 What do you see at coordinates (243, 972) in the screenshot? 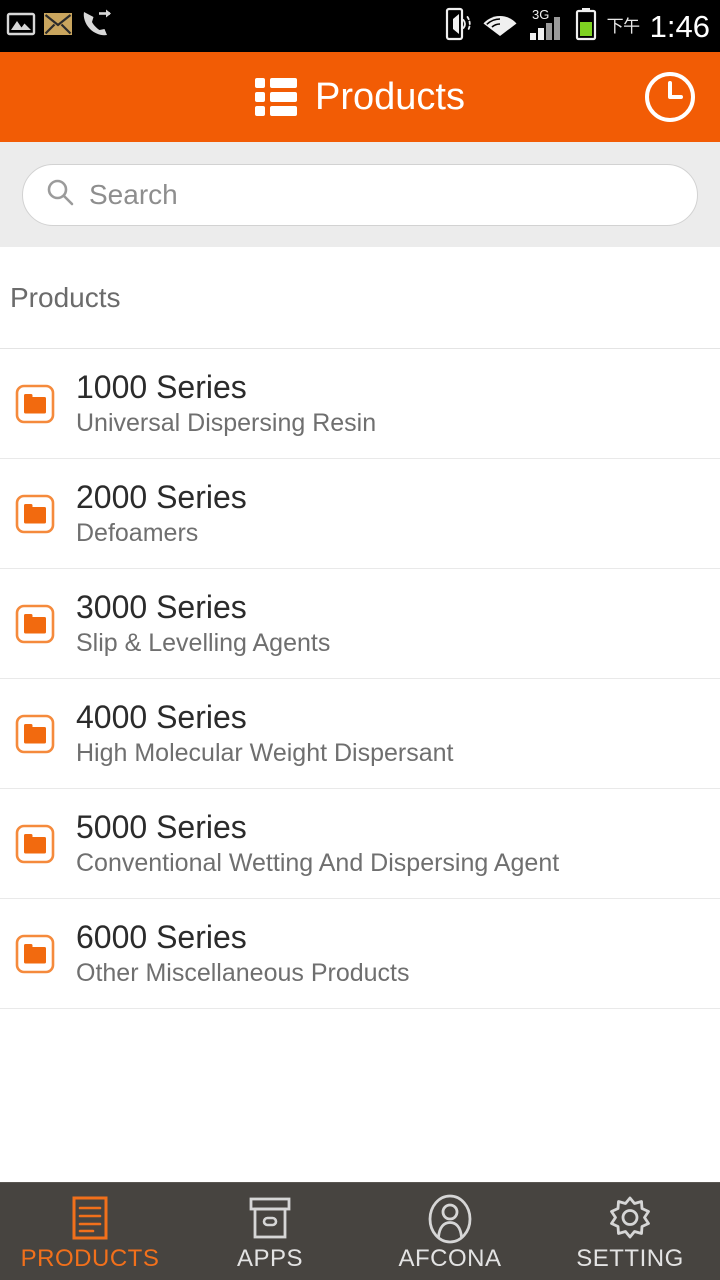
I see `list-item-subtitle: Other Miscellaneous Products` at bounding box center [243, 972].